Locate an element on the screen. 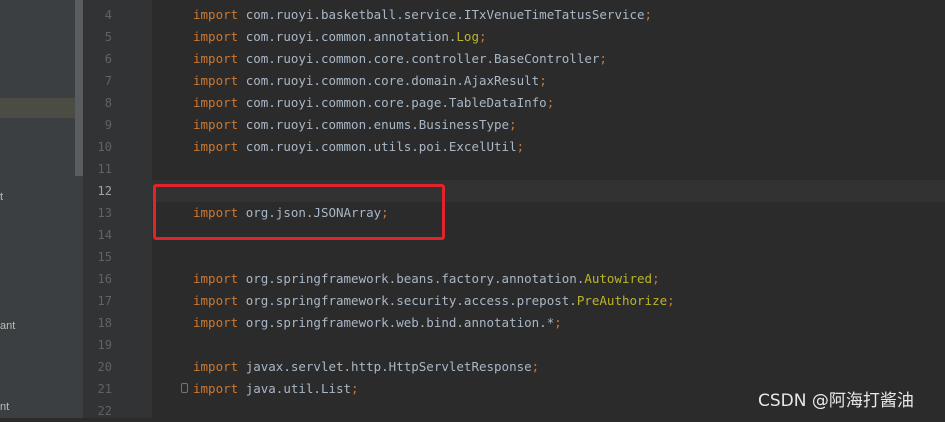 The width and height of the screenshot is (945, 422). line-number: 20 is located at coordinates (104, 367).